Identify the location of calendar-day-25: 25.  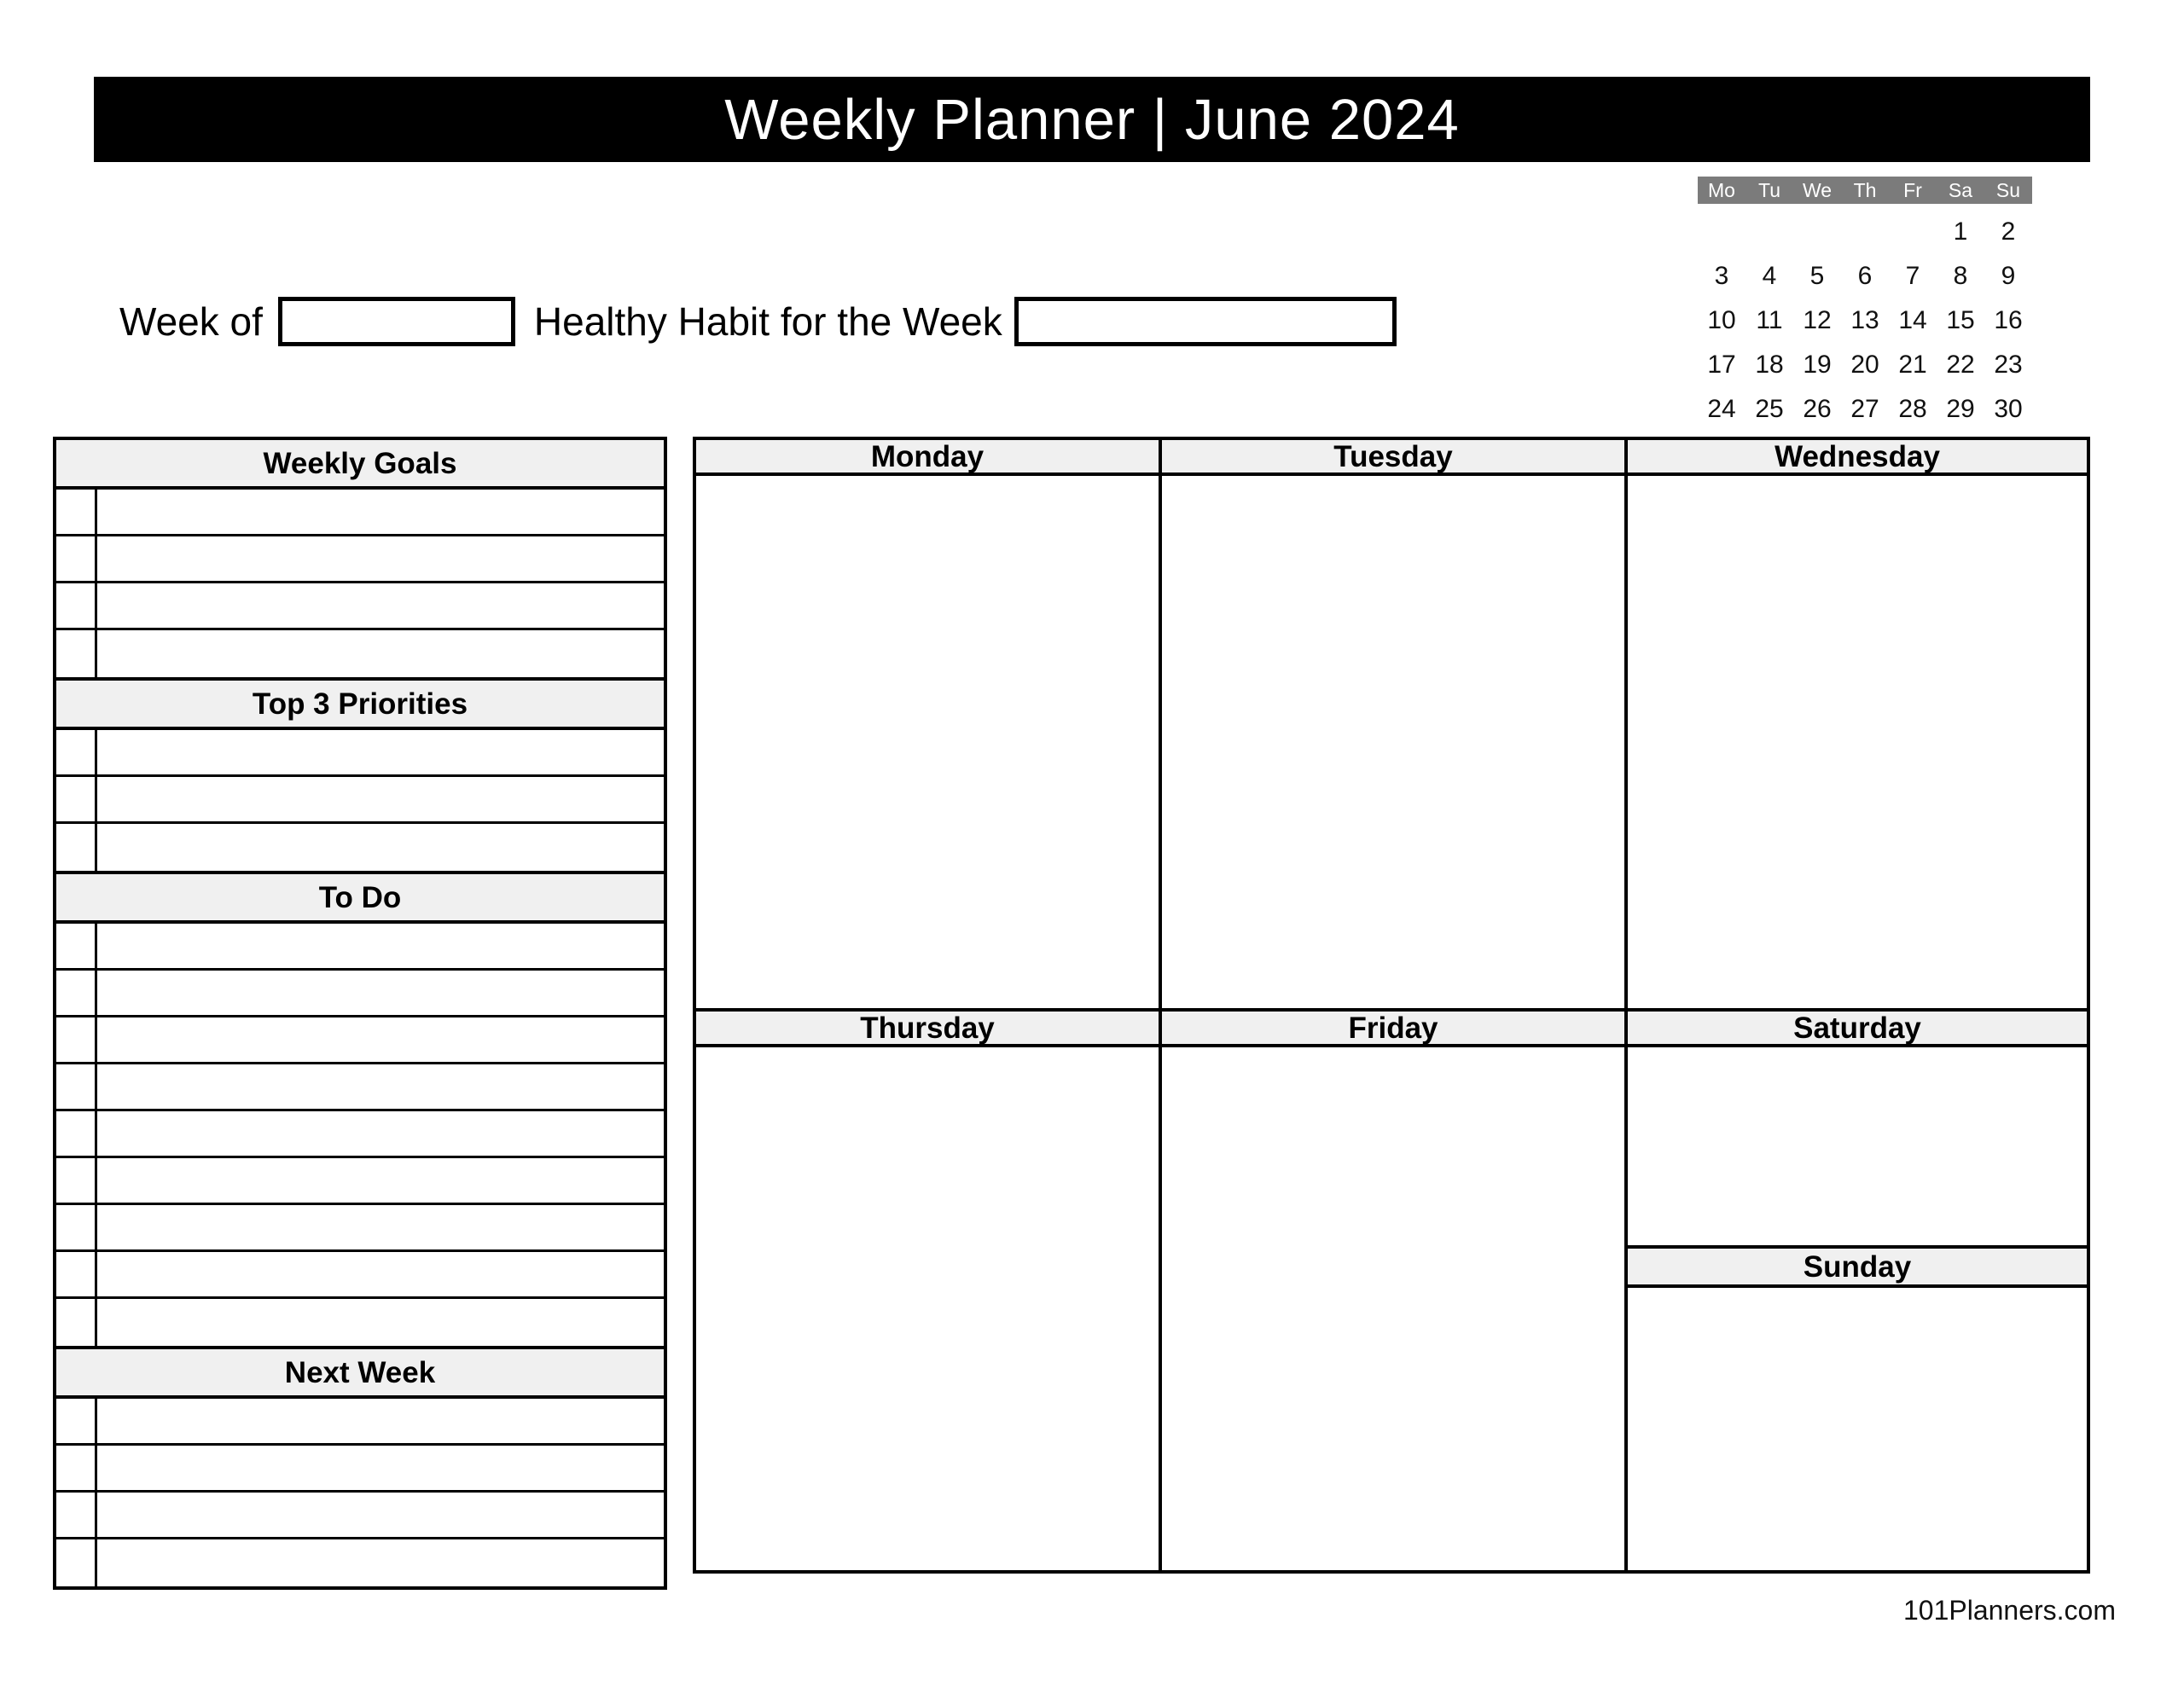
(1769, 409).